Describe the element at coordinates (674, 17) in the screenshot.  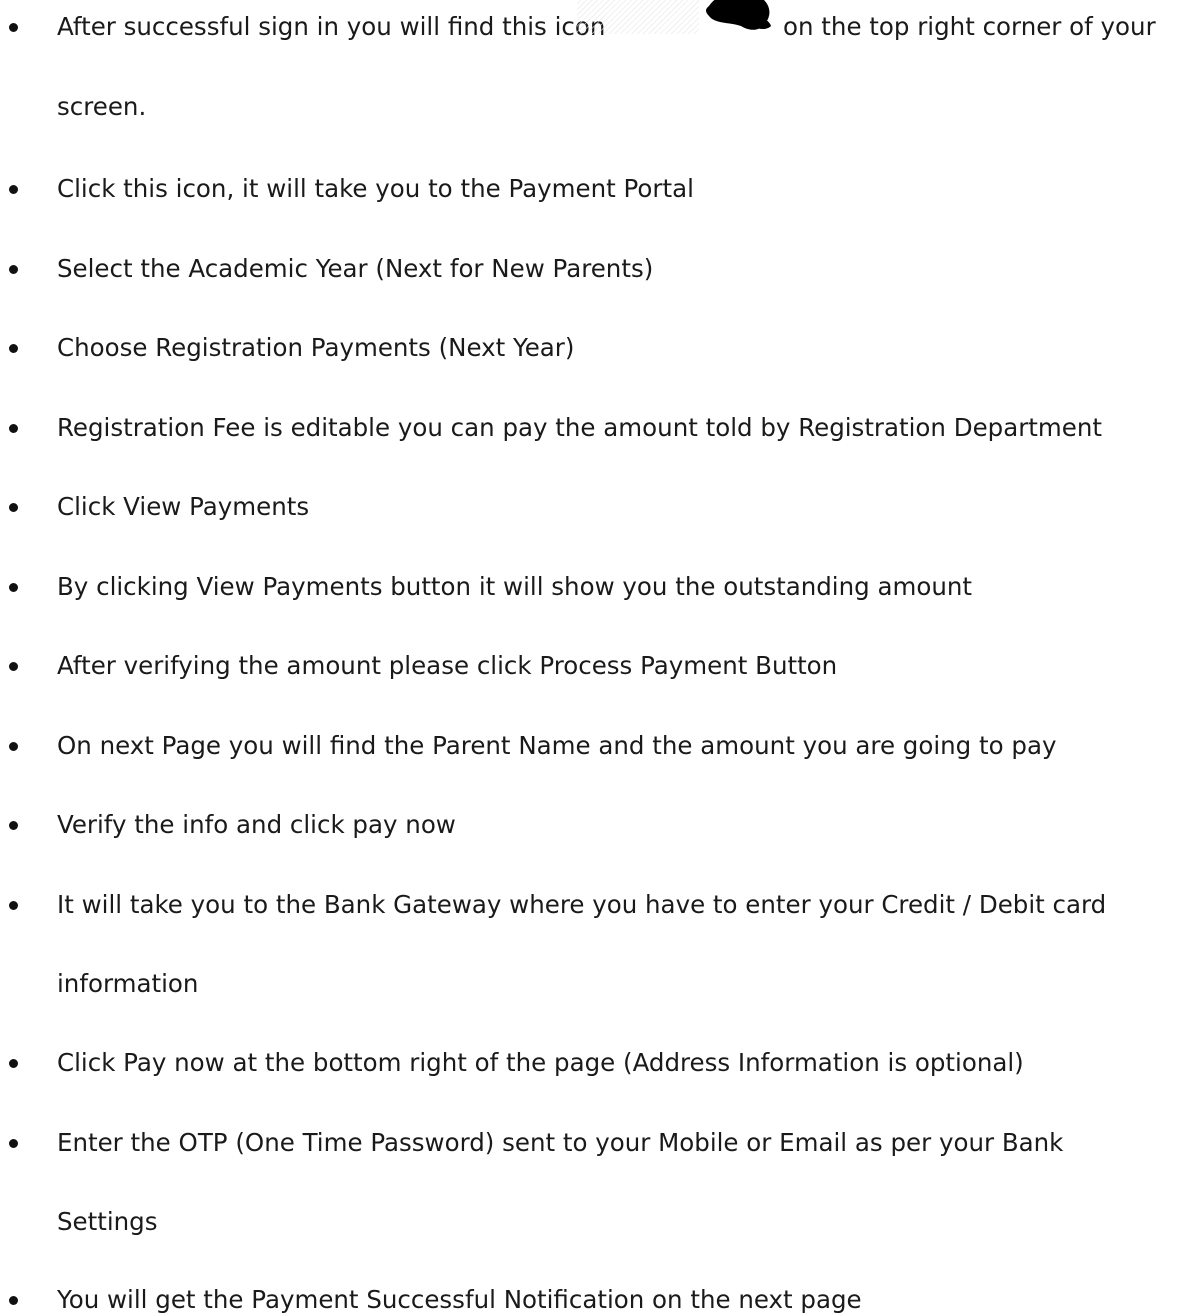
I see `payment-hand-icon` at that location.